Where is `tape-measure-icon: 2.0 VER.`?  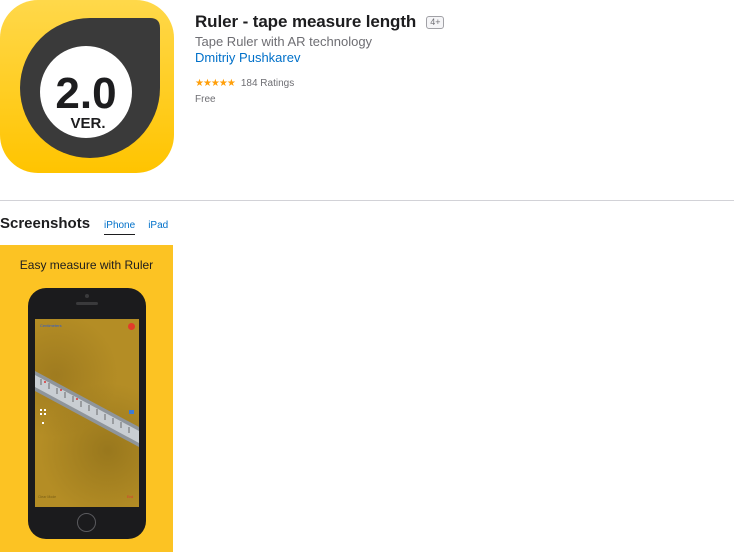
tape-measure-icon: 2.0 VER. is located at coordinates (90, 88).